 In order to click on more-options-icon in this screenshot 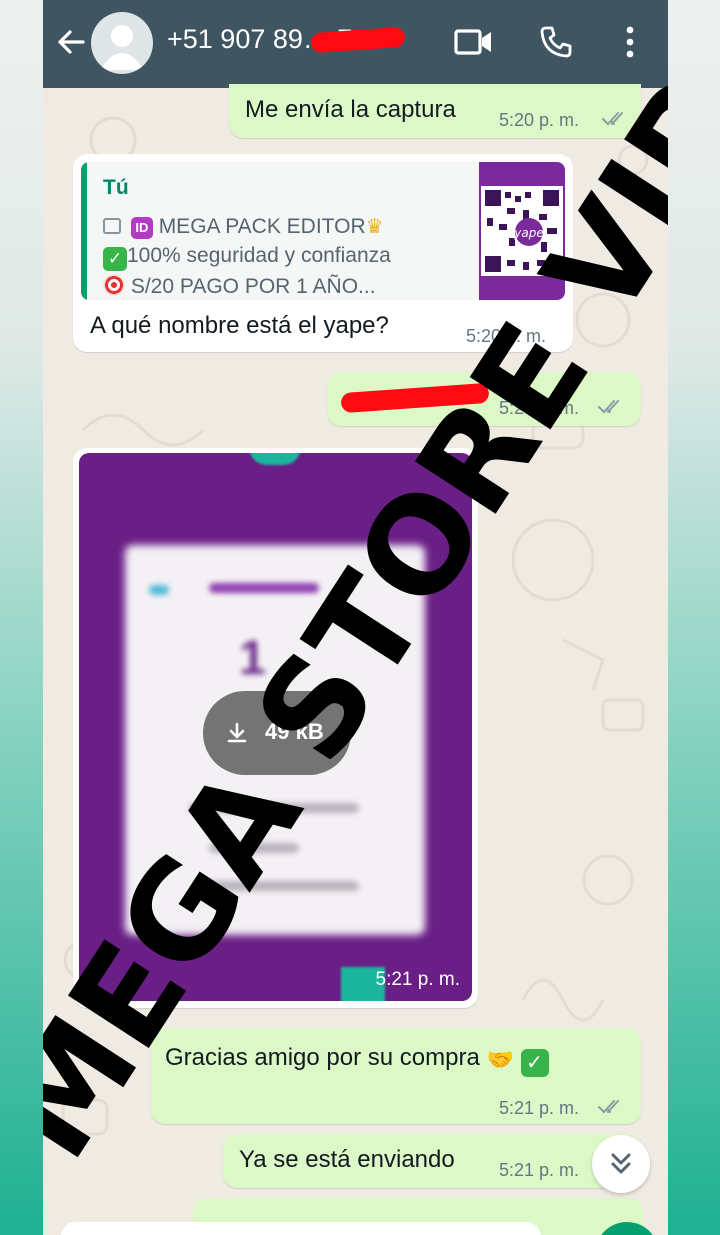, I will do `click(630, 42)`.